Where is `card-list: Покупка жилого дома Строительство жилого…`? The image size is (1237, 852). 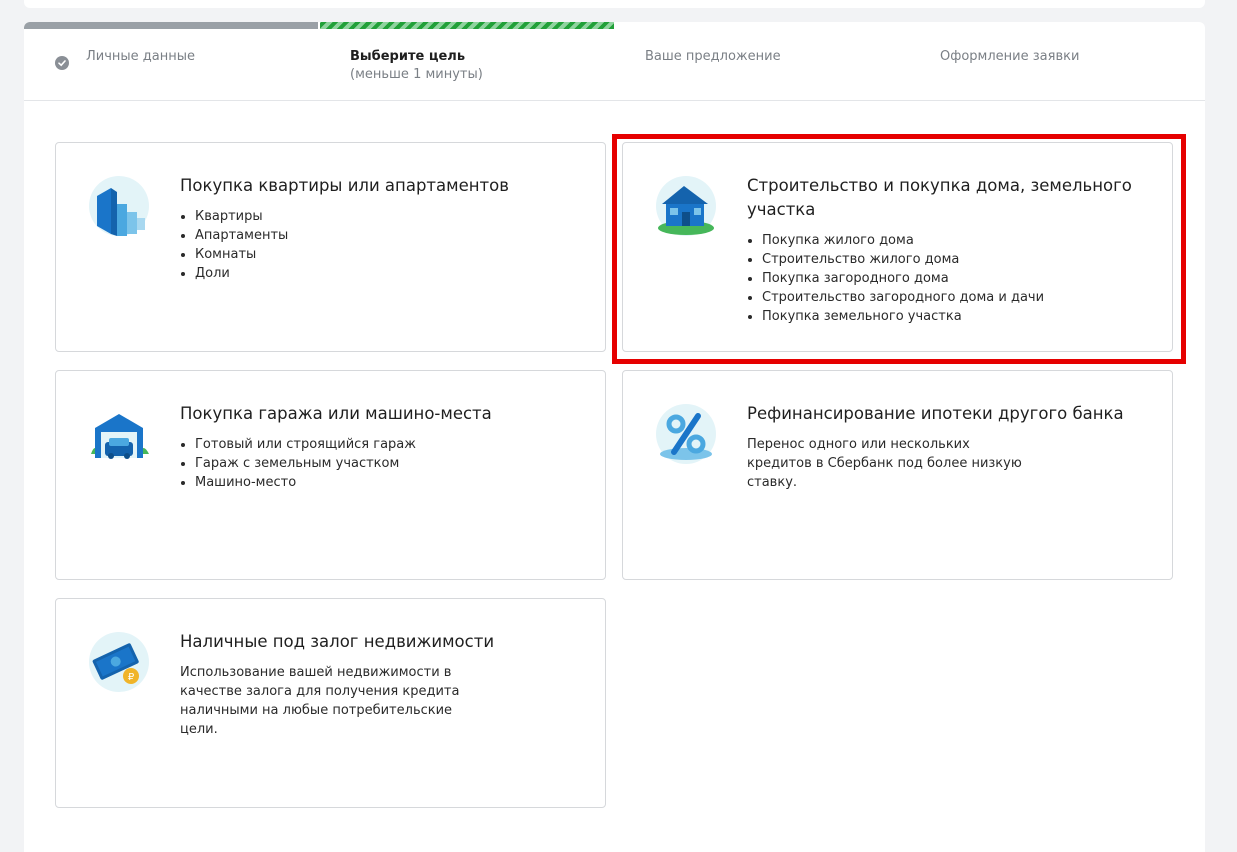
card-list: Покупка жилого дома Строительство жилого… is located at coordinates (895, 278).